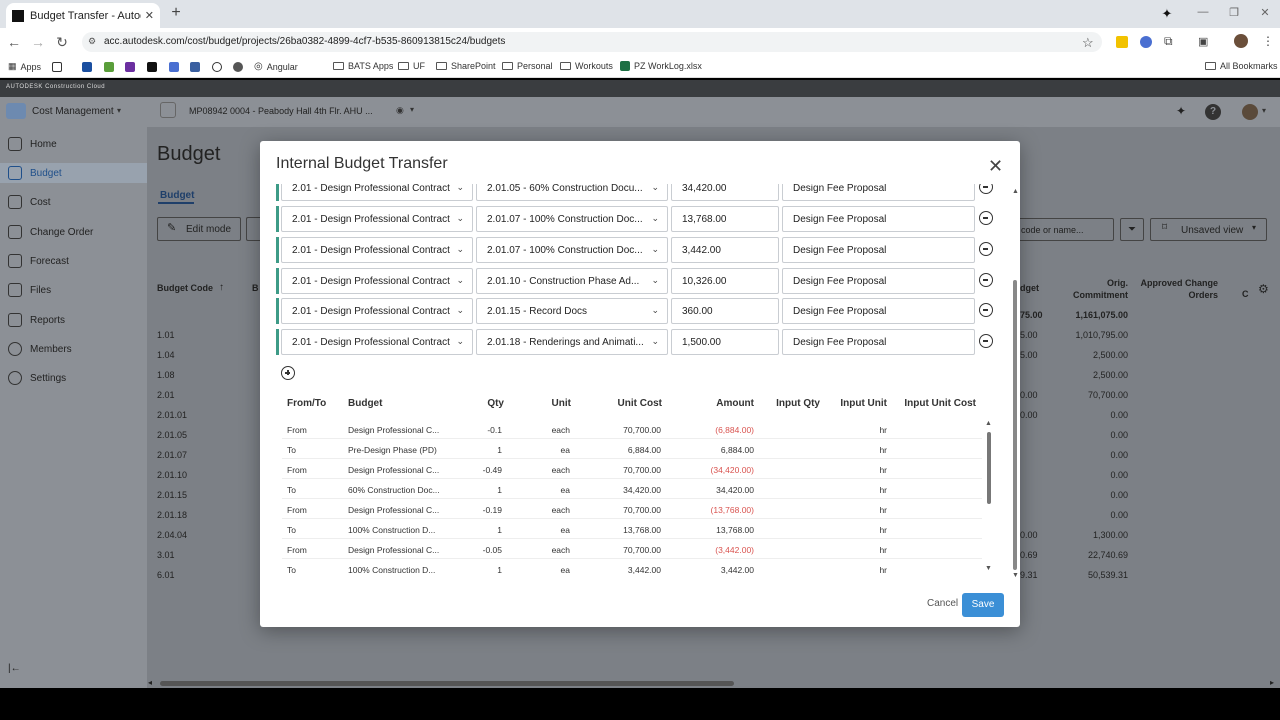 The height and width of the screenshot is (720, 1280). What do you see at coordinates (942, 603) in the screenshot?
I see `cancel-button: Cancel` at bounding box center [942, 603].